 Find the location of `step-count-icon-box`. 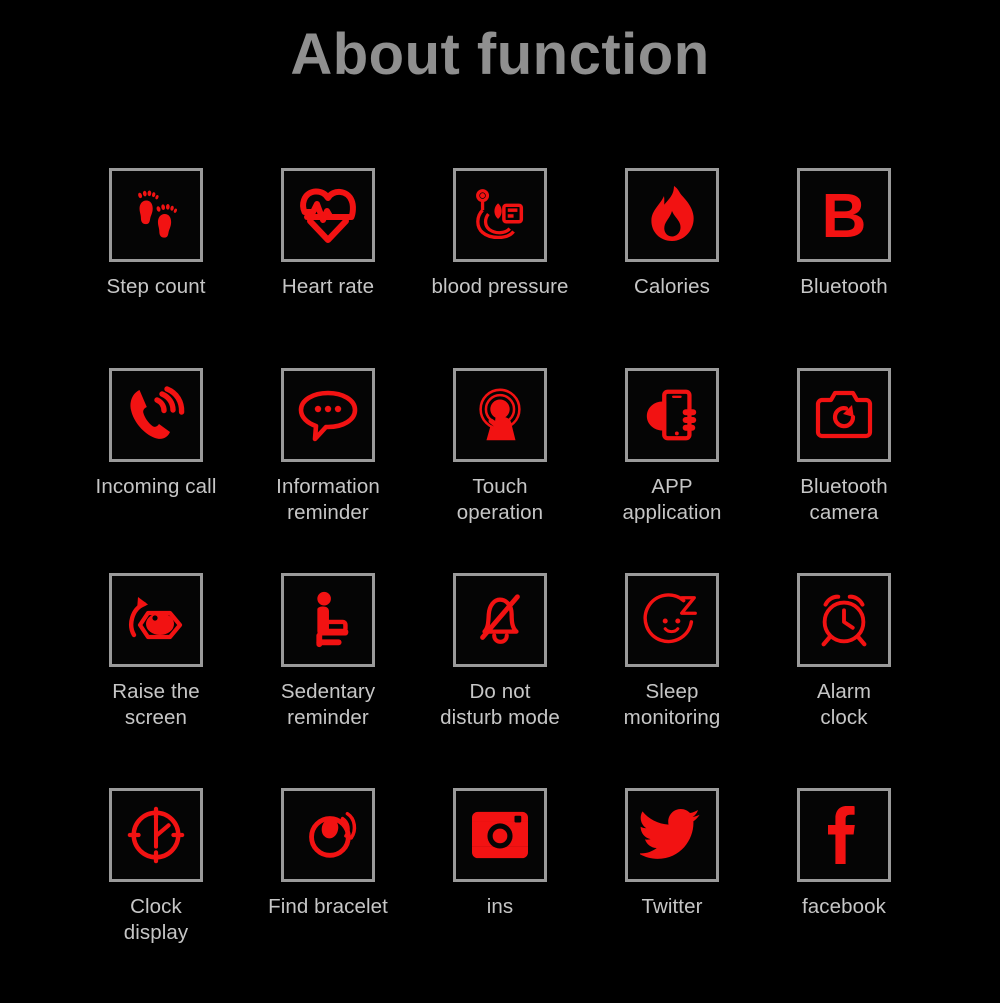

step-count-icon-box is located at coordinates (156, 215).